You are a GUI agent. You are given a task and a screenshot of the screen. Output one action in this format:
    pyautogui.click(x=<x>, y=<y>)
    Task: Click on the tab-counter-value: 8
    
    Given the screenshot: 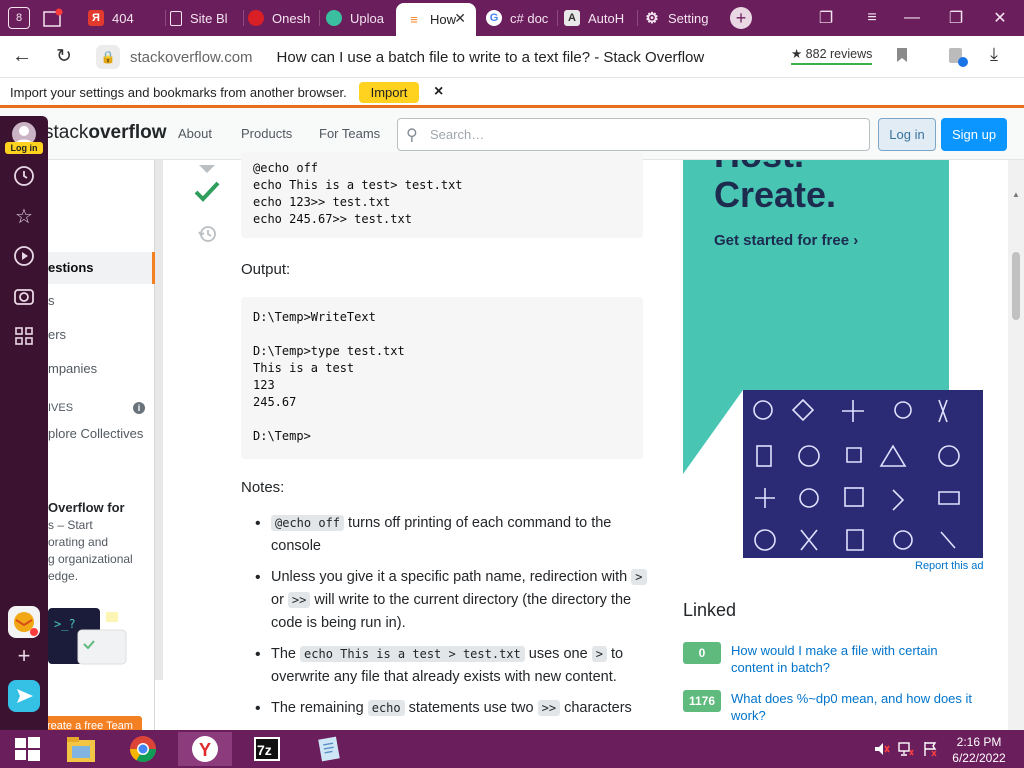 What is the action you would take?
    pyautogui.click(x=19, y=18)
    